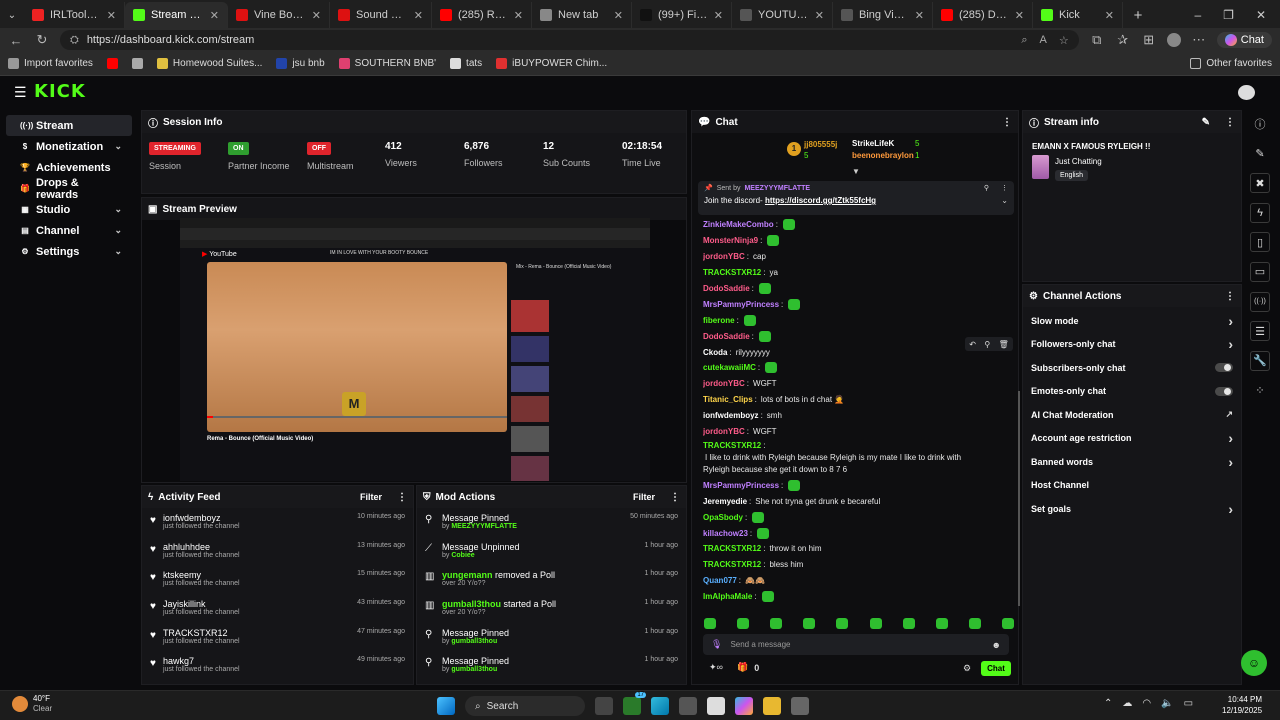 This screenshot has width=1280, height=720. I want to click on sidebar-item-stream: ((·)) Stream, so click(69, 125).